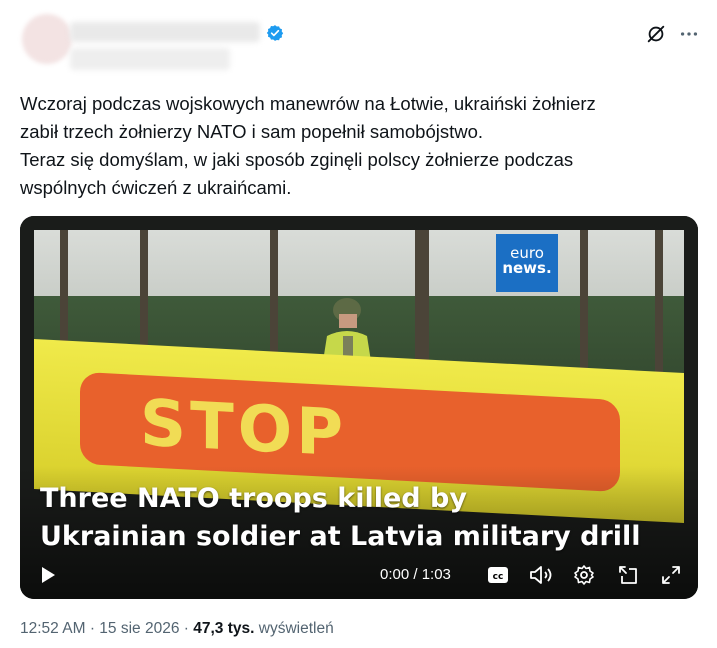 This screenshot has height=648, width=717. I want to click on video-controls: 0:00 / 1:03 cc, so click(359, 574).